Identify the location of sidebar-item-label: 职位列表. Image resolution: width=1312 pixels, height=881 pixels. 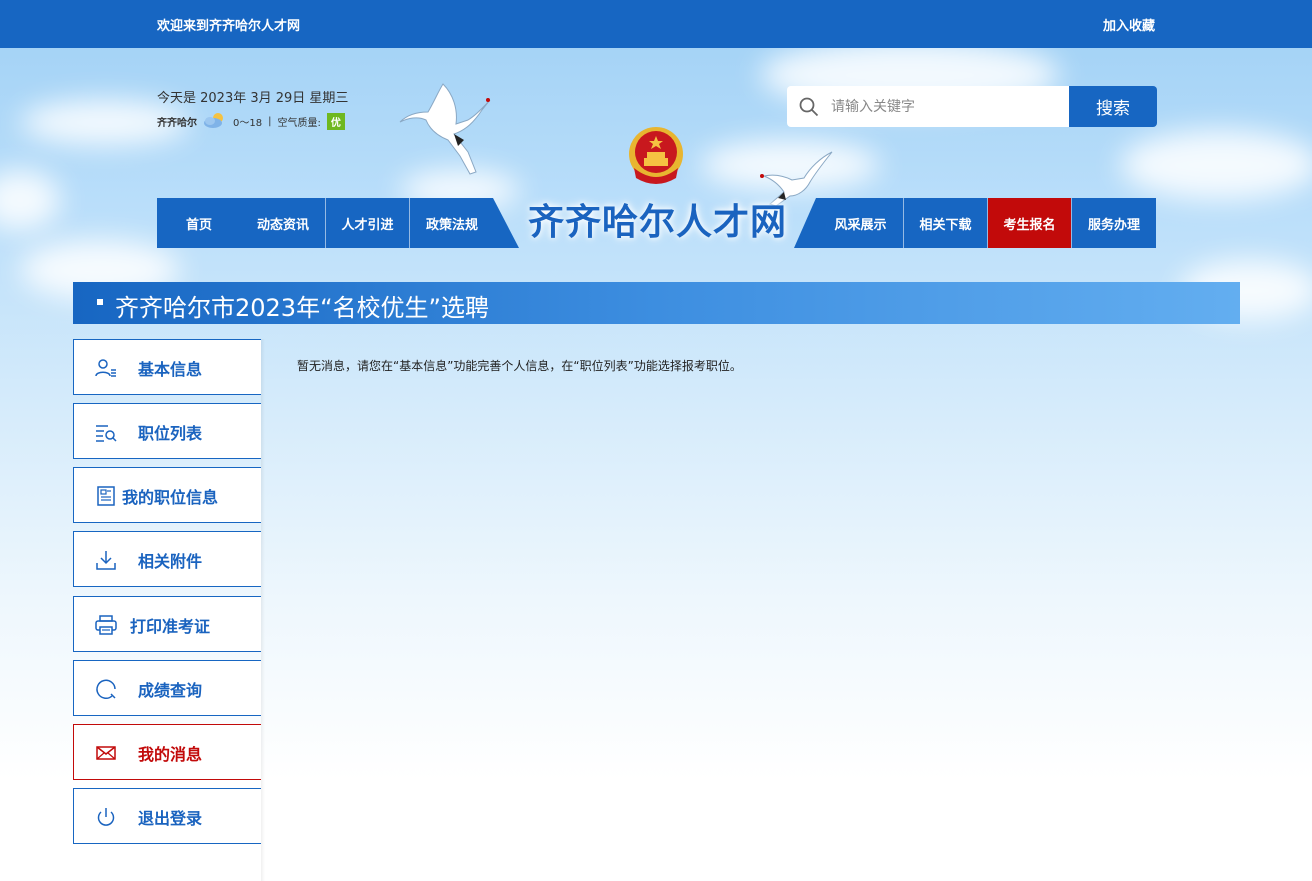
(170, 433).